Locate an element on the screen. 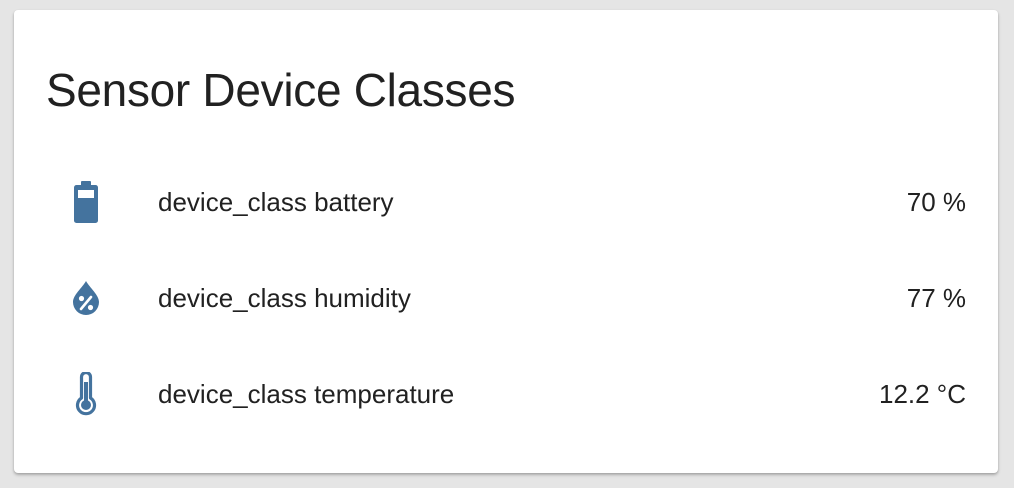  entity-state: 12.2 °C is located at coordinates (922, 394).